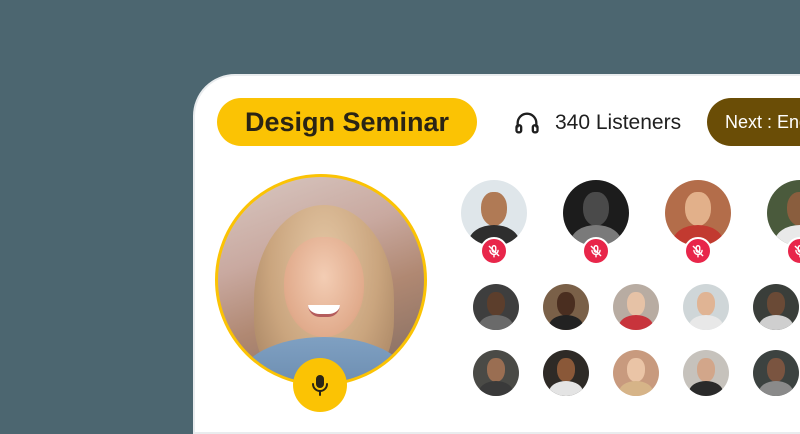  I want to click on microphone-icon, so click(320, 385).